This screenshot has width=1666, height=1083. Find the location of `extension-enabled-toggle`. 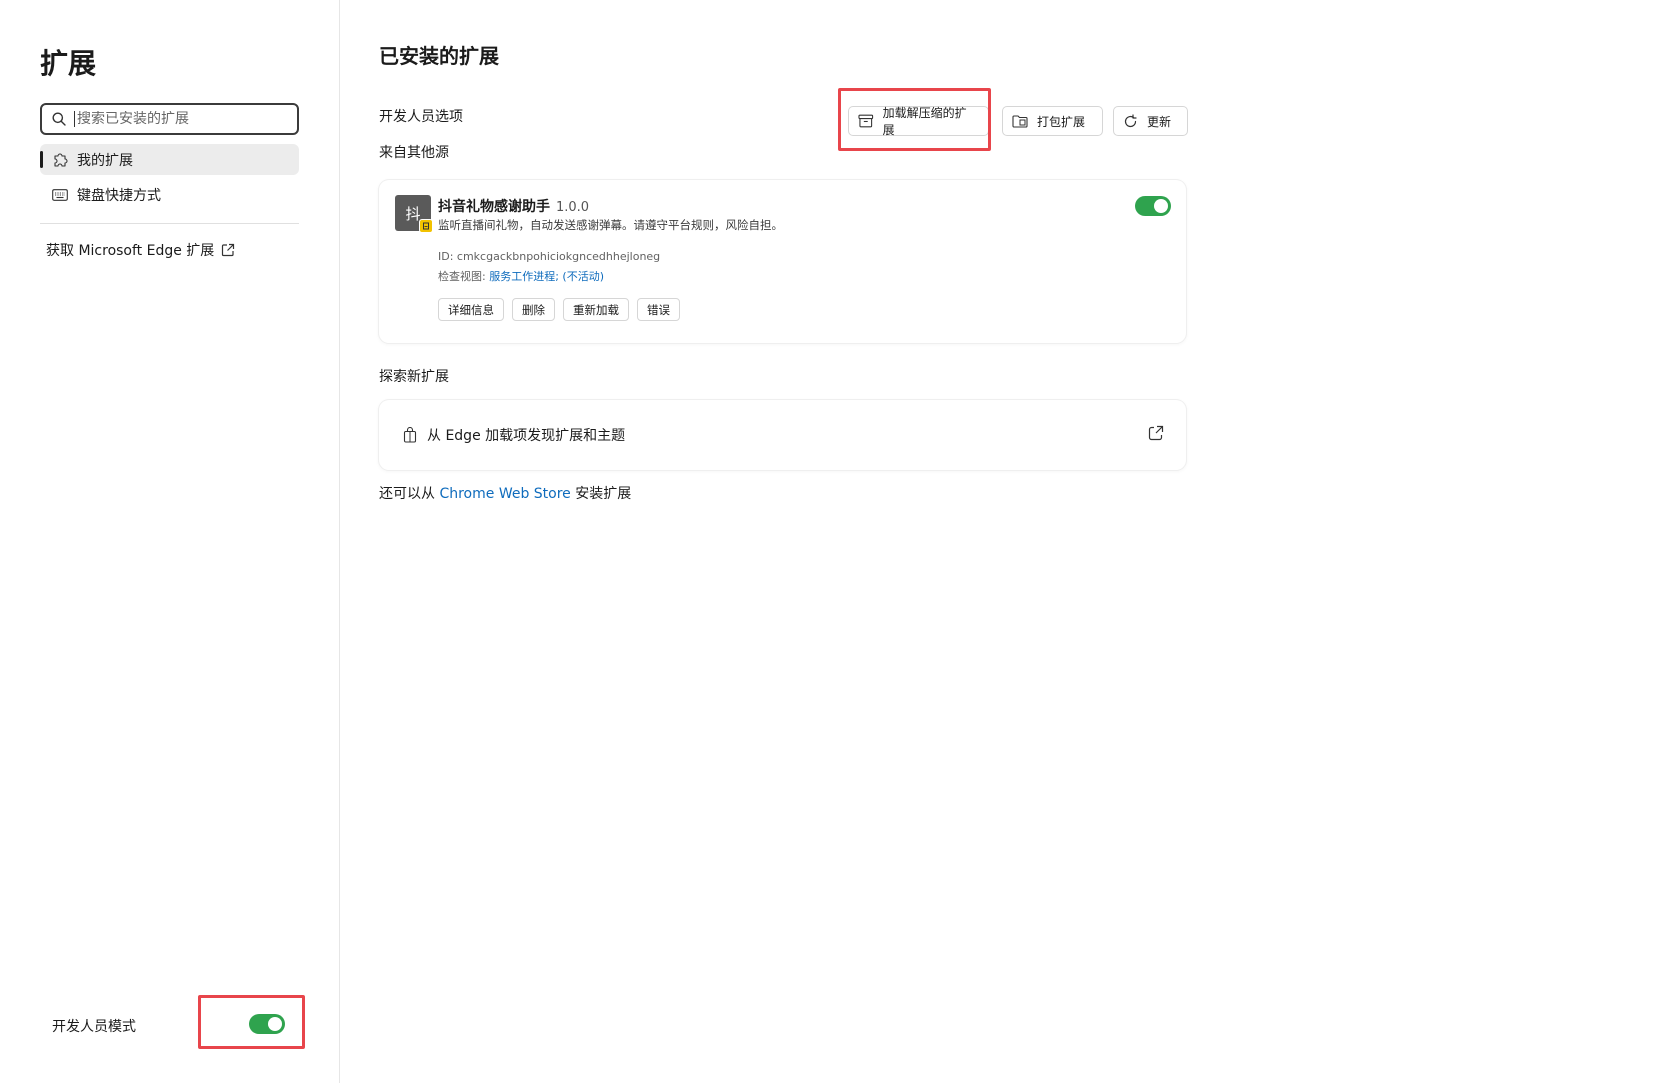

extension-enabled-toggle is located at coordinates (1153, 206).